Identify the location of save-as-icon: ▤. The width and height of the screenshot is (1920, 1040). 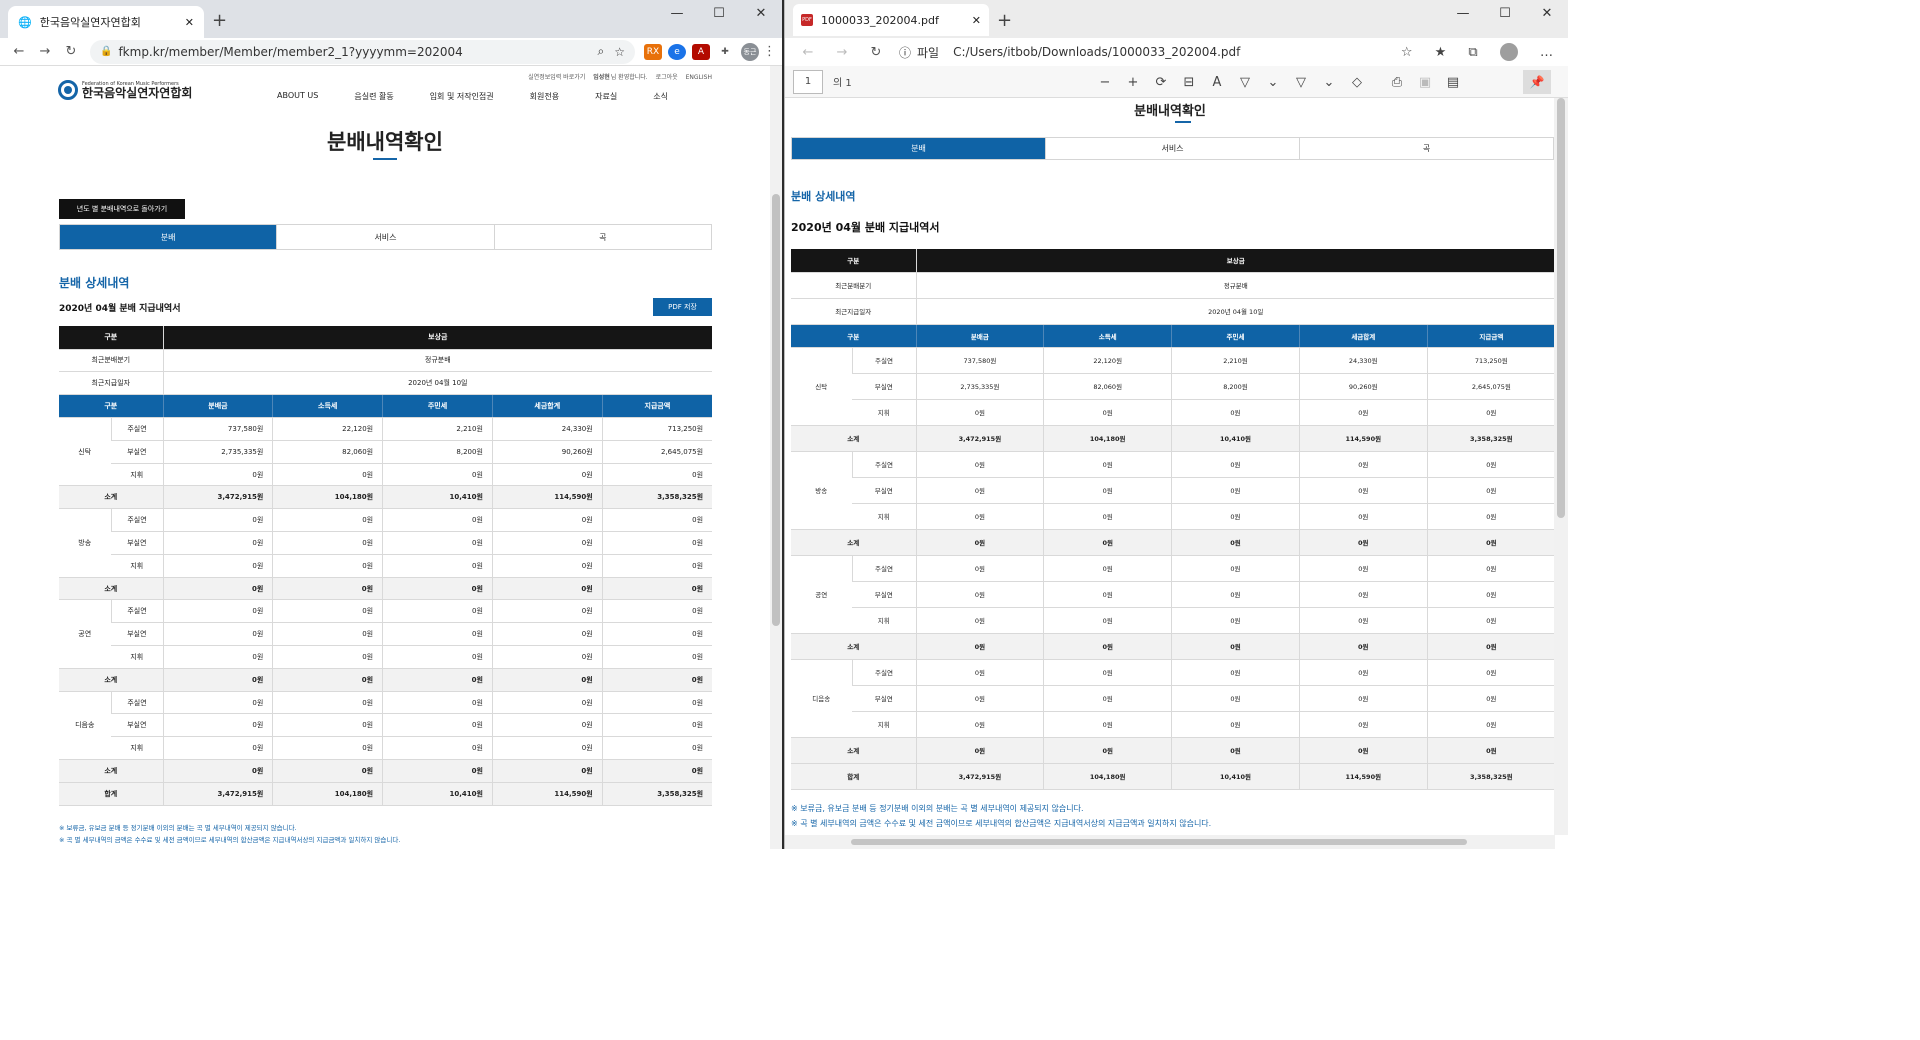
(1453, 82).